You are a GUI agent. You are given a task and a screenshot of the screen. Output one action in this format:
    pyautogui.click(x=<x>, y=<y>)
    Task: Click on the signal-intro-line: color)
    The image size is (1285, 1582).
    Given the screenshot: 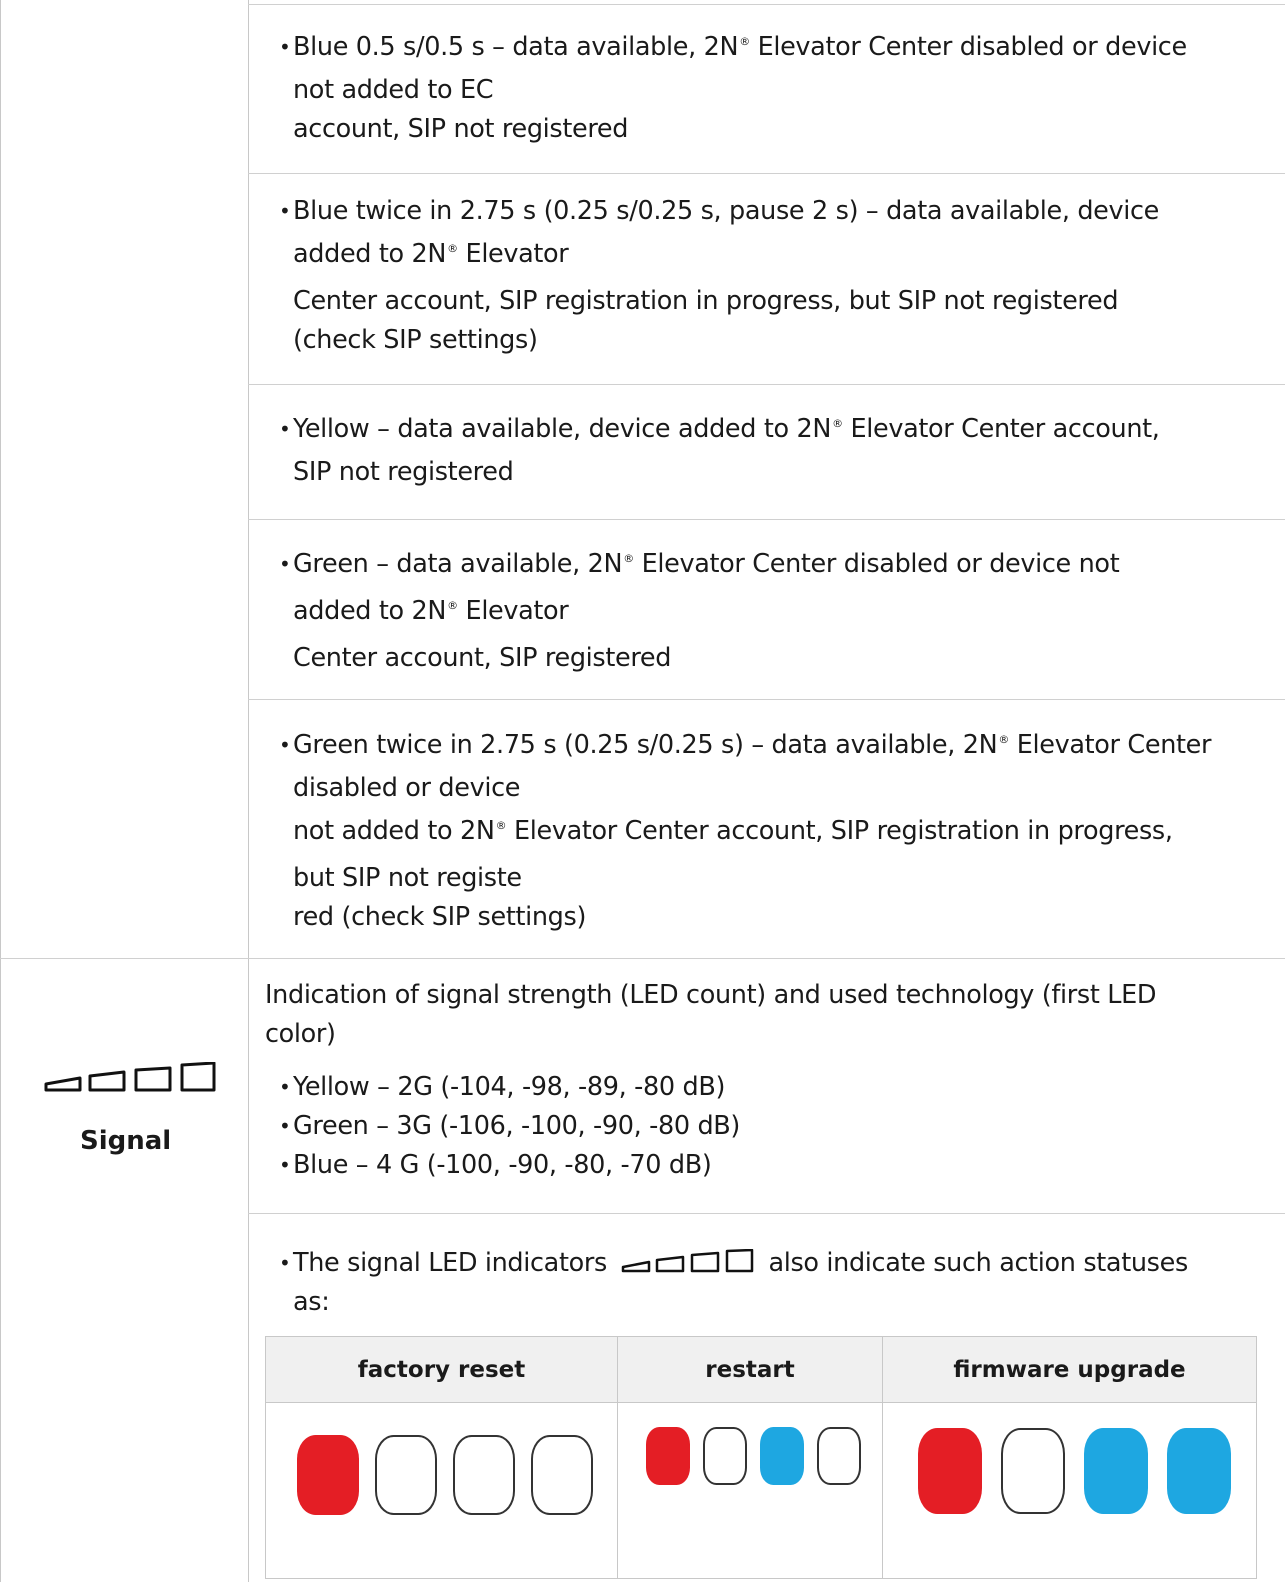 What is the action you would take?
    pyautogui.click(x=300, y=1034)
    